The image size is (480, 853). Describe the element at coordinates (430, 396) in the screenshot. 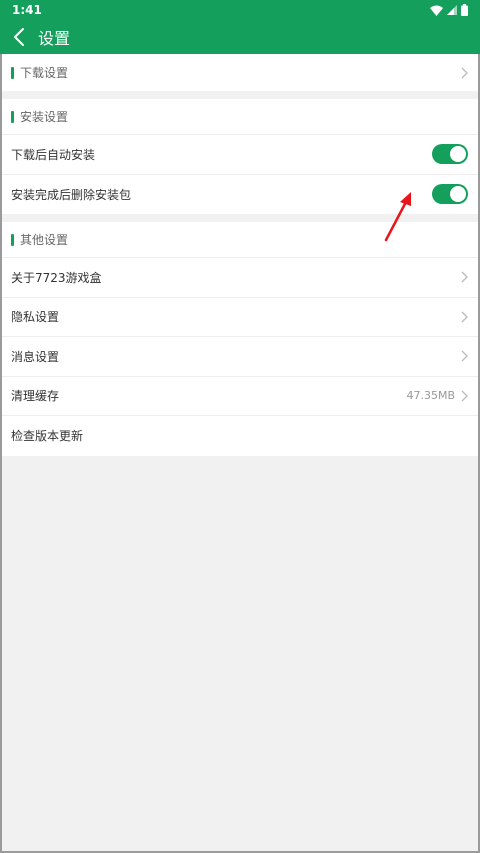

I see `cache-size-value: 47.35MB` at that location.